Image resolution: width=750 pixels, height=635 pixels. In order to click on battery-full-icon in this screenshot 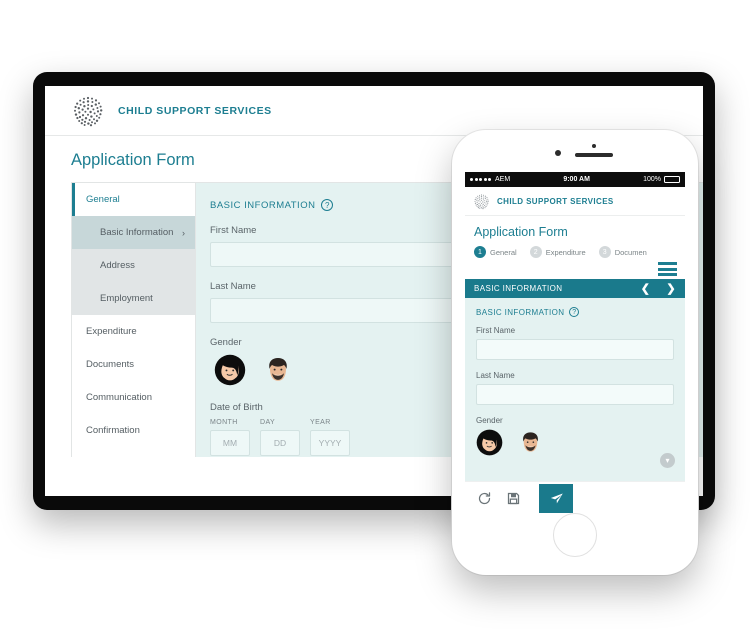, I will do `click(672, 179)`.